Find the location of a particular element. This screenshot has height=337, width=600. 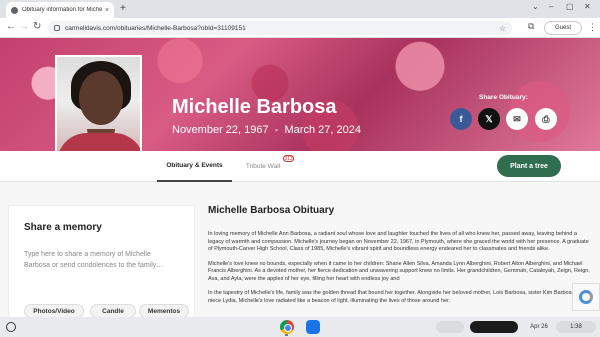

facebook-icon: f is located at coordinates (461, 119).